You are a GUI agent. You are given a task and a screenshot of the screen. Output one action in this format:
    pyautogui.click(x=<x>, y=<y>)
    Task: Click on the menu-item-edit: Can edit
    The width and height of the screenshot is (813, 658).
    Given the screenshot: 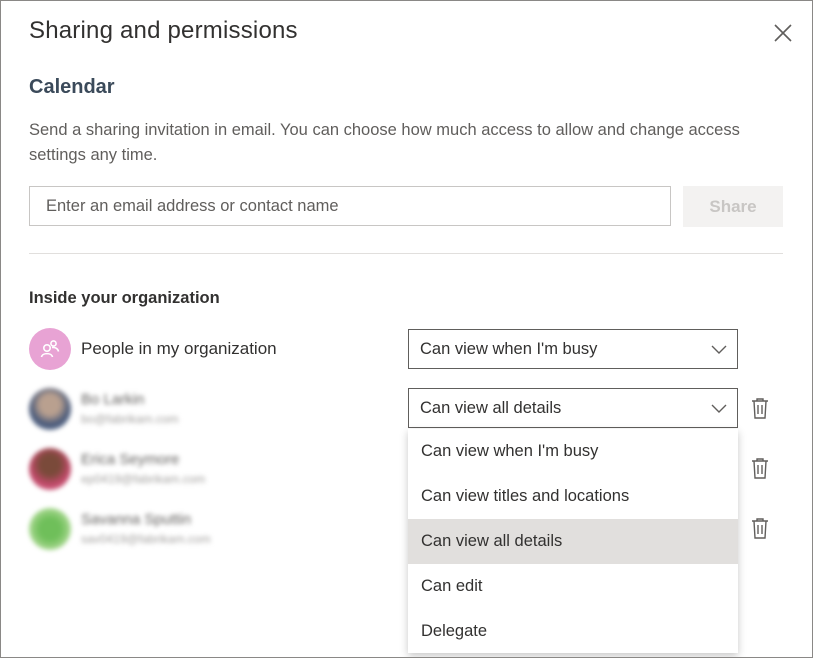 What is the action you would take?
    pyautogui.click(x=573, y=586)
    